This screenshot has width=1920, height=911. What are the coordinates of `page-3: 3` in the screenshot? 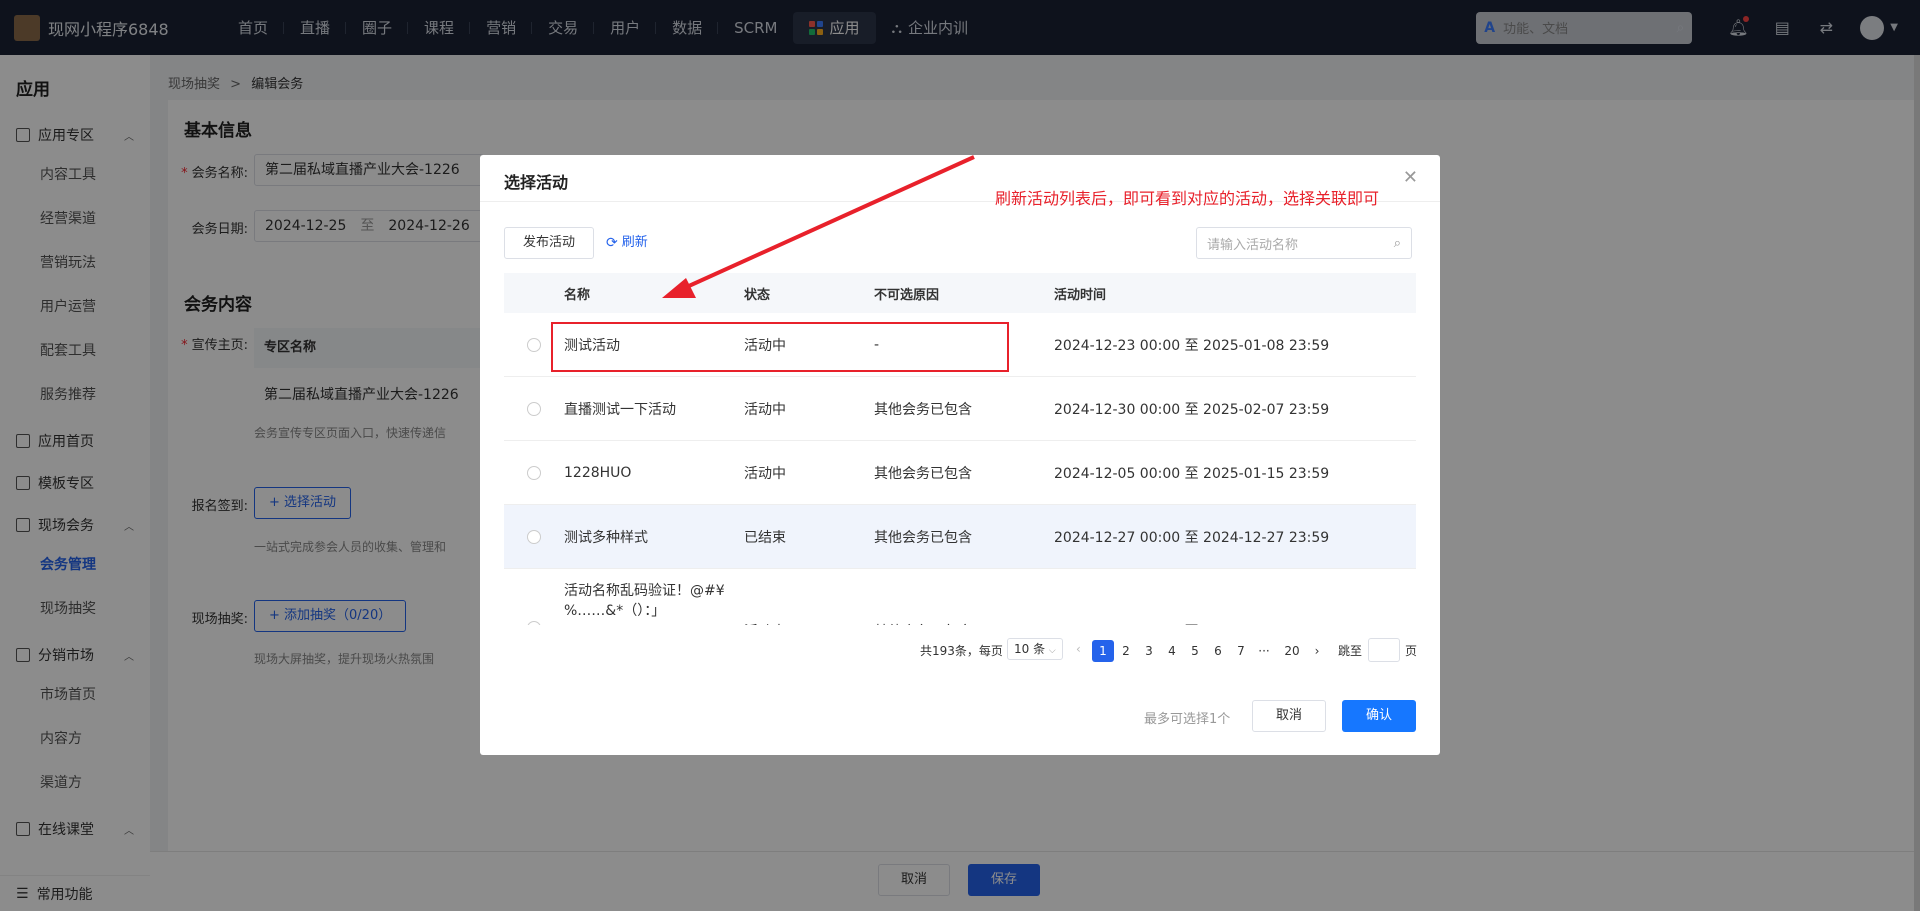 It's located at (1149, 651).